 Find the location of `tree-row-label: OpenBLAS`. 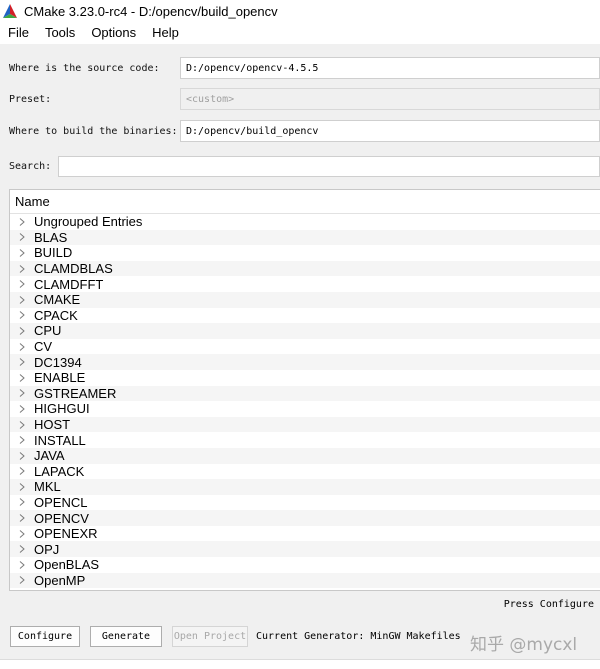

tree-row-label: OpenBLAS is located at coordinates (67, 565).